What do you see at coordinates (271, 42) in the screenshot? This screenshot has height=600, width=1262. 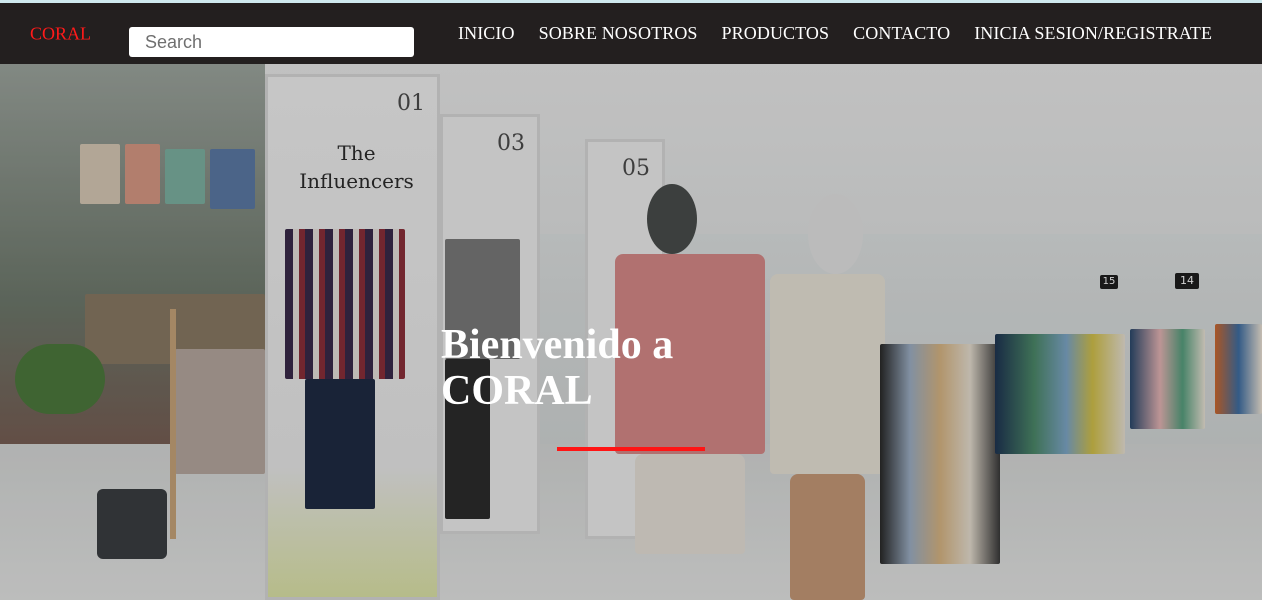 I see `search-input` at bounding box center [271, 42].